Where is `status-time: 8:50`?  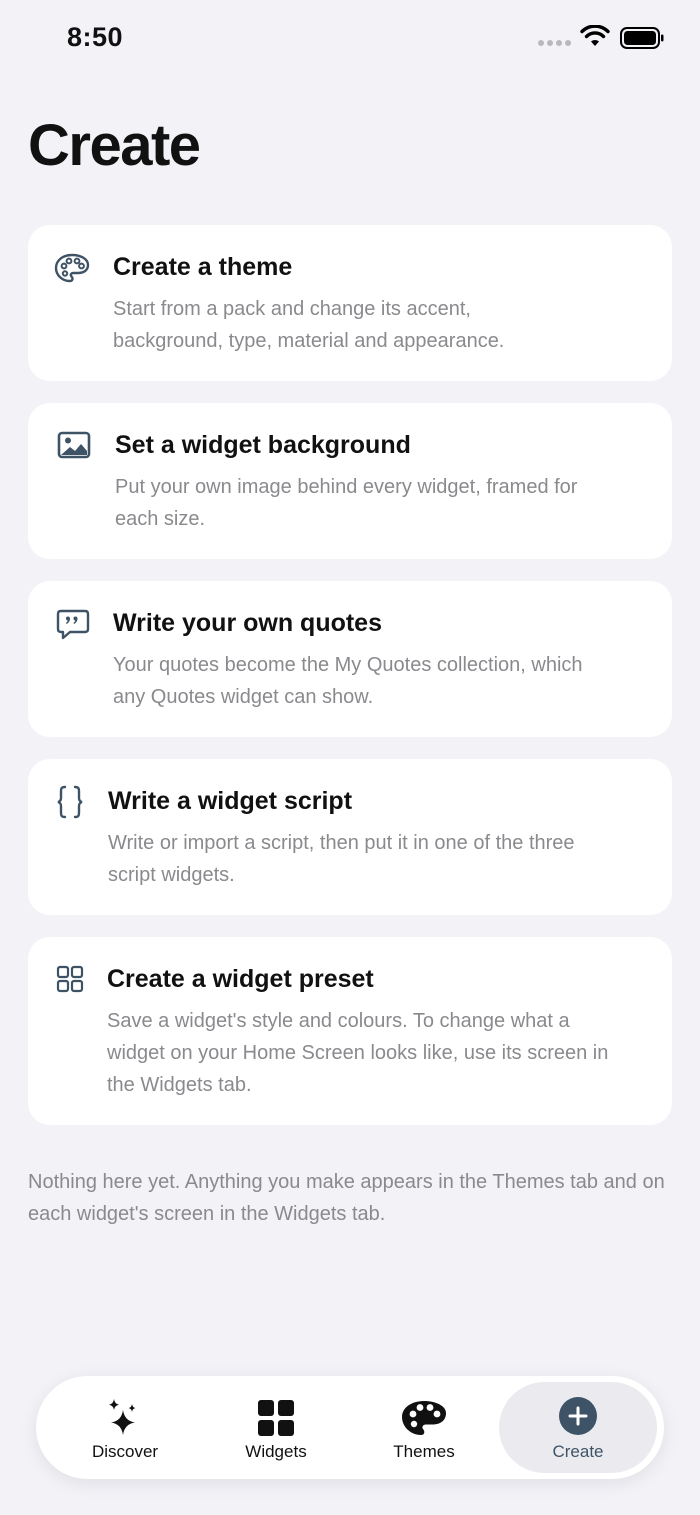
status-time: 8:50 is located at coordinates (95, 37).